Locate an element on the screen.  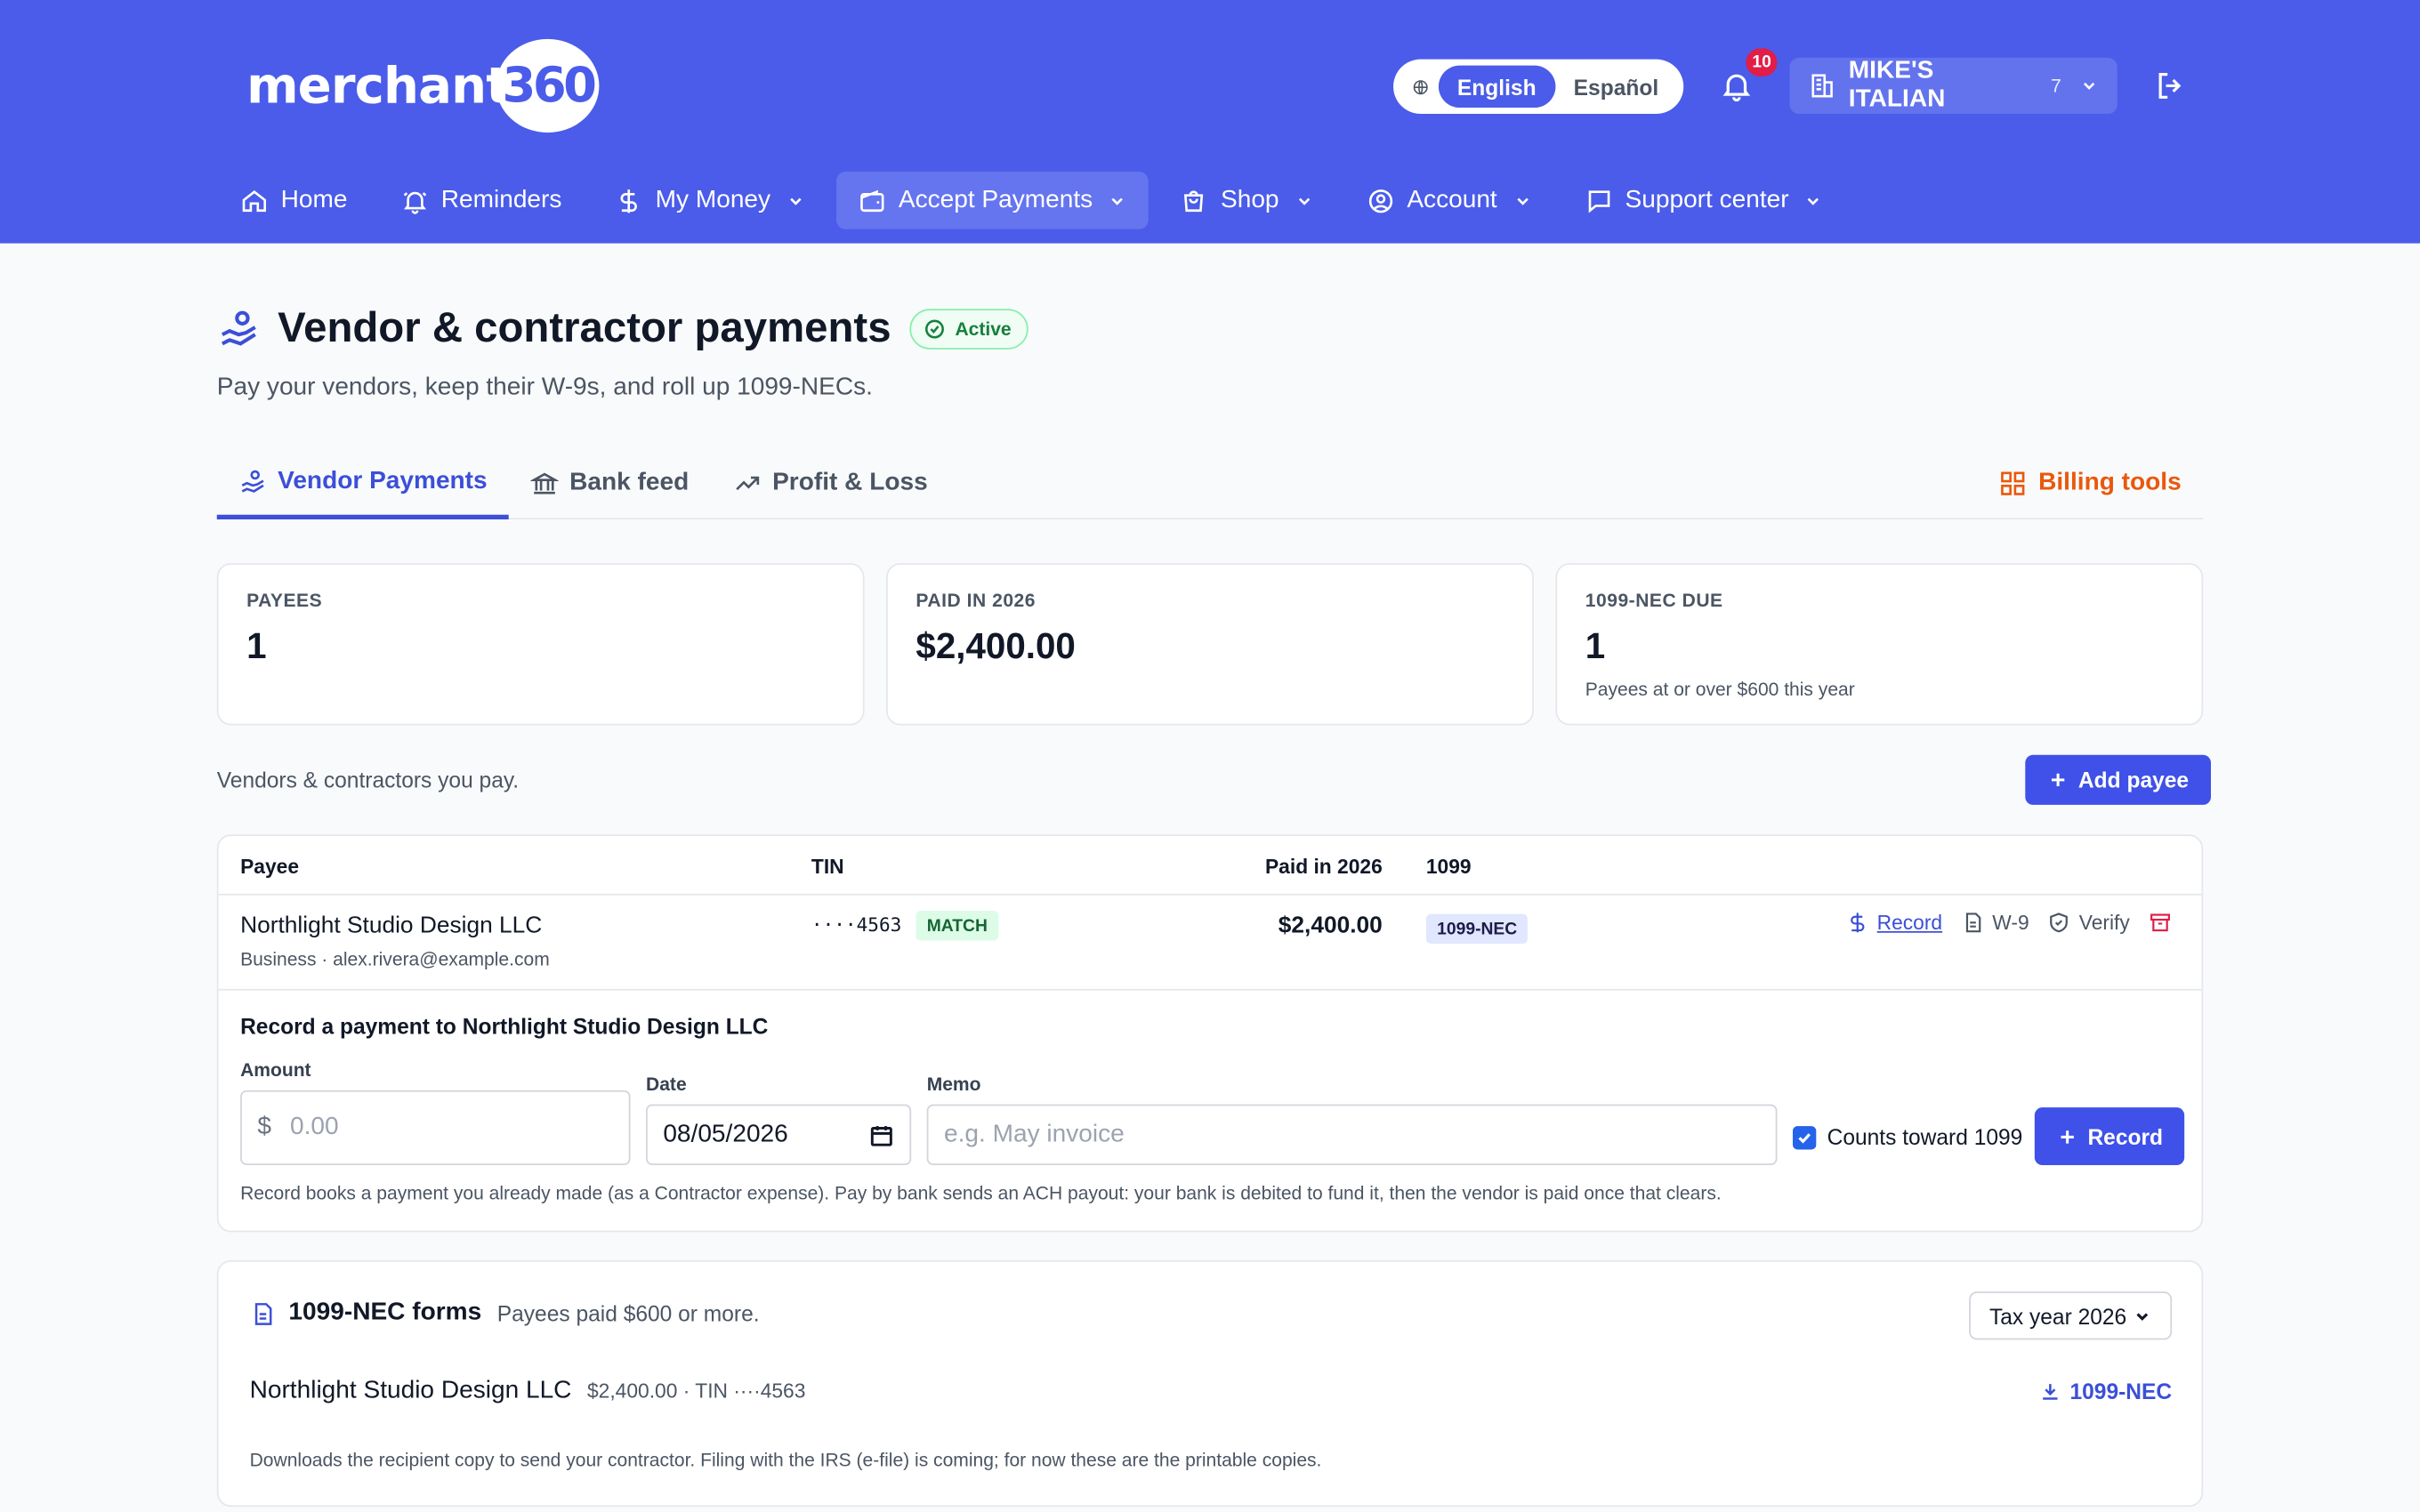
notifications-bell-icon is located at coordinates (1737, 86).